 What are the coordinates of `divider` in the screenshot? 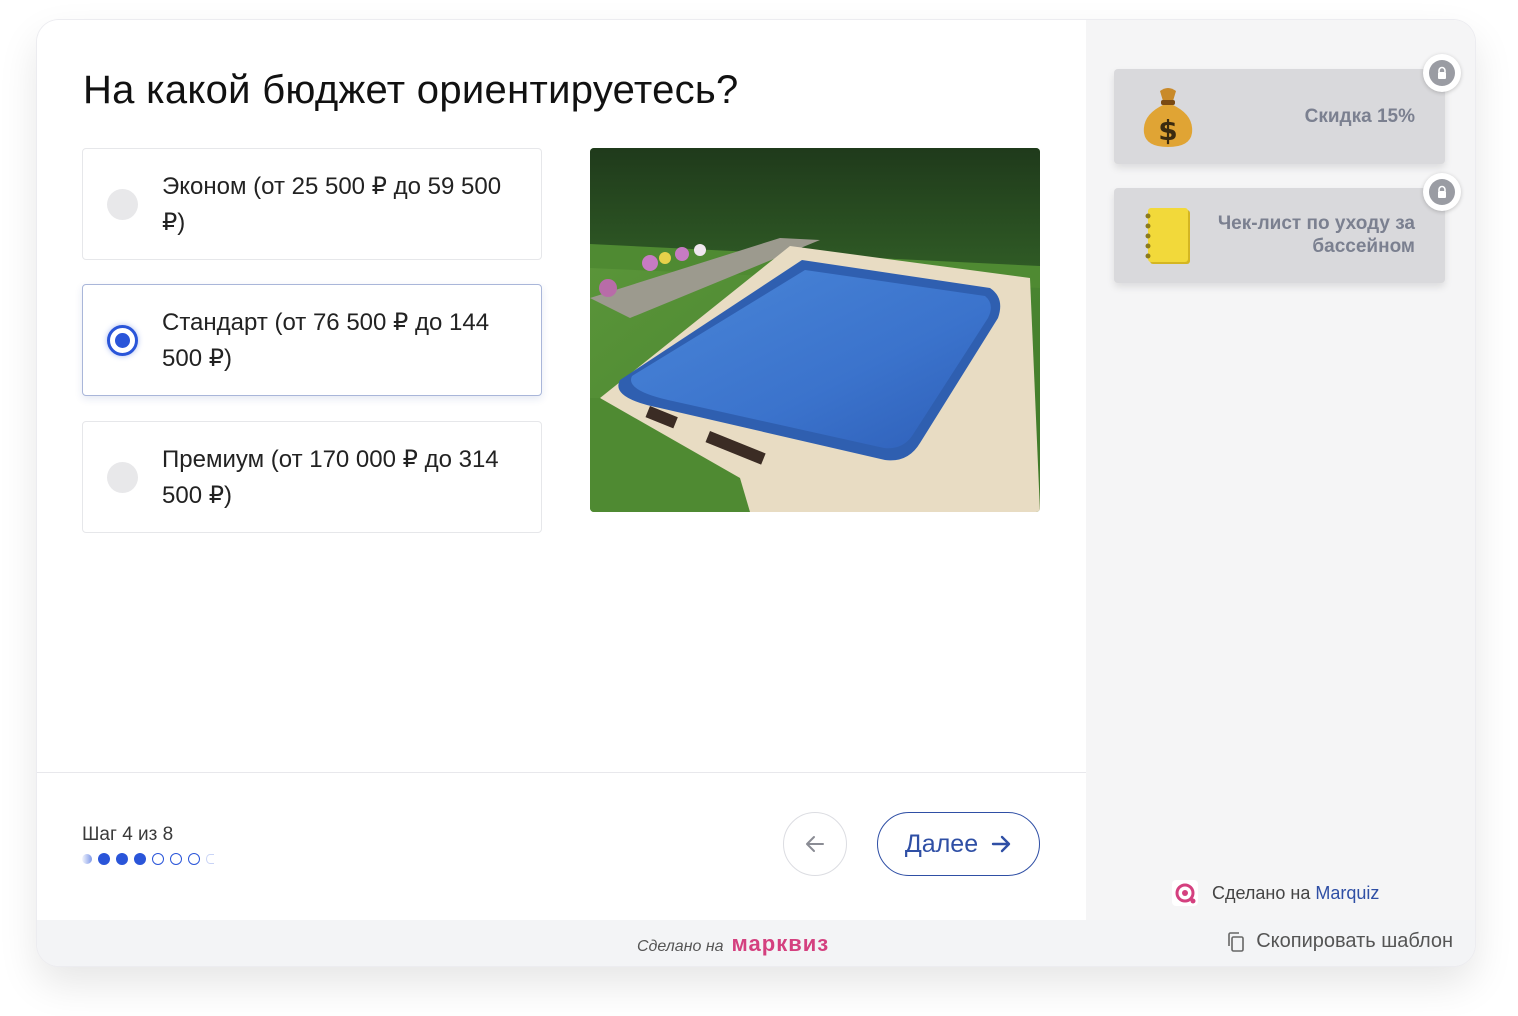 It's located at (561, 772).